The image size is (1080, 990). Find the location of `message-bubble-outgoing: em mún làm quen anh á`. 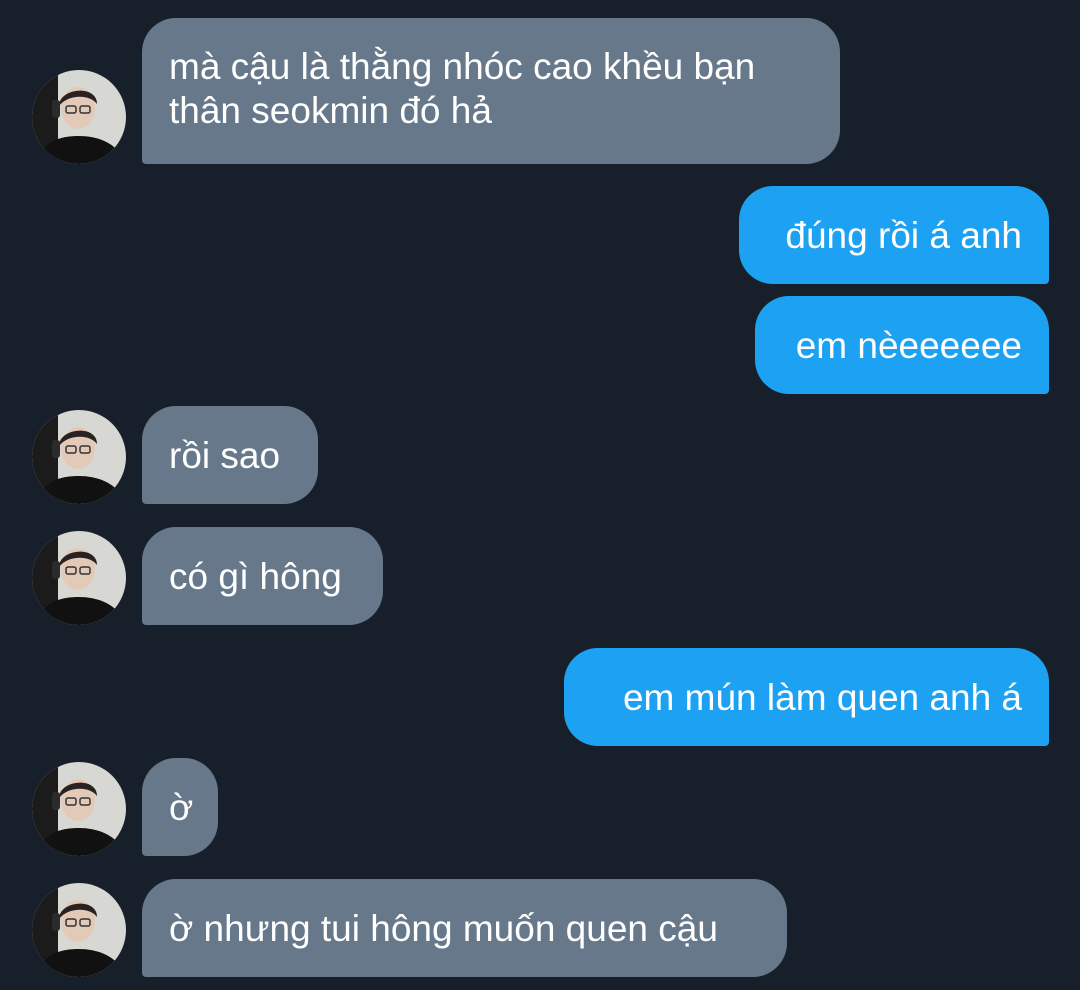

message-bubble-outgoing: em mún làm quen anh á is located at coordinates (806, 697).